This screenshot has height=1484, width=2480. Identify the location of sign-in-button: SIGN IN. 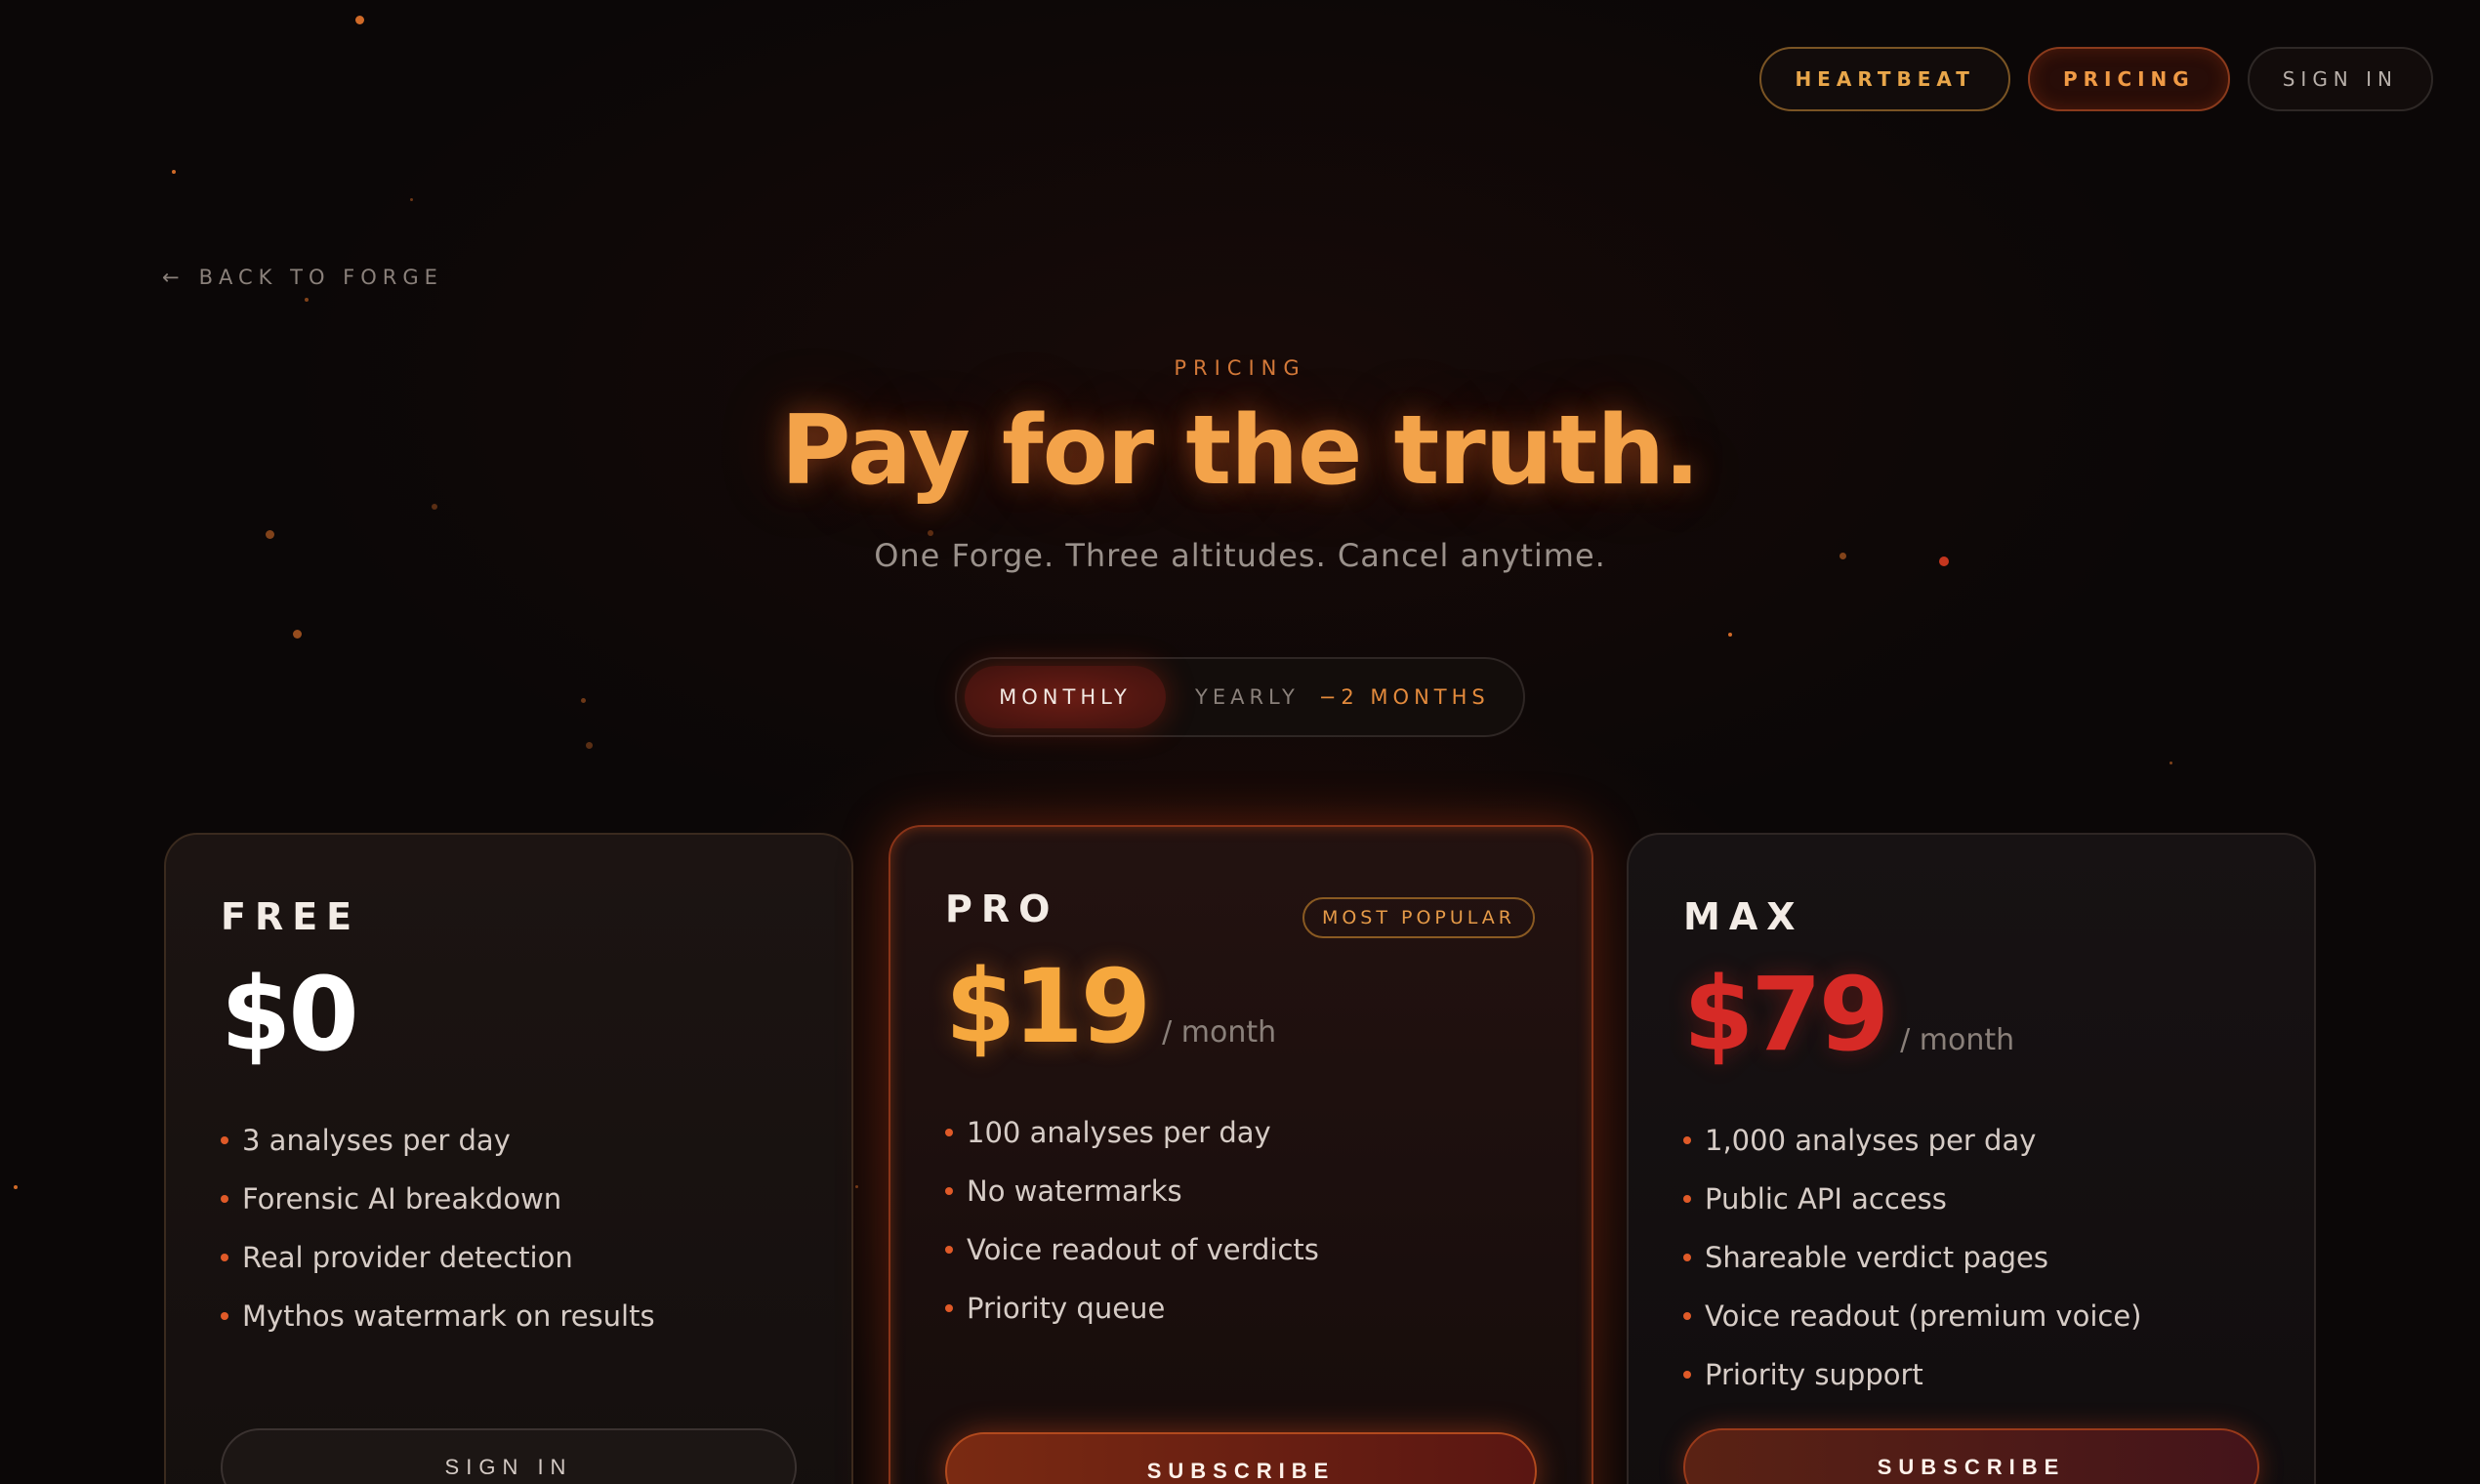
(509, 1456).